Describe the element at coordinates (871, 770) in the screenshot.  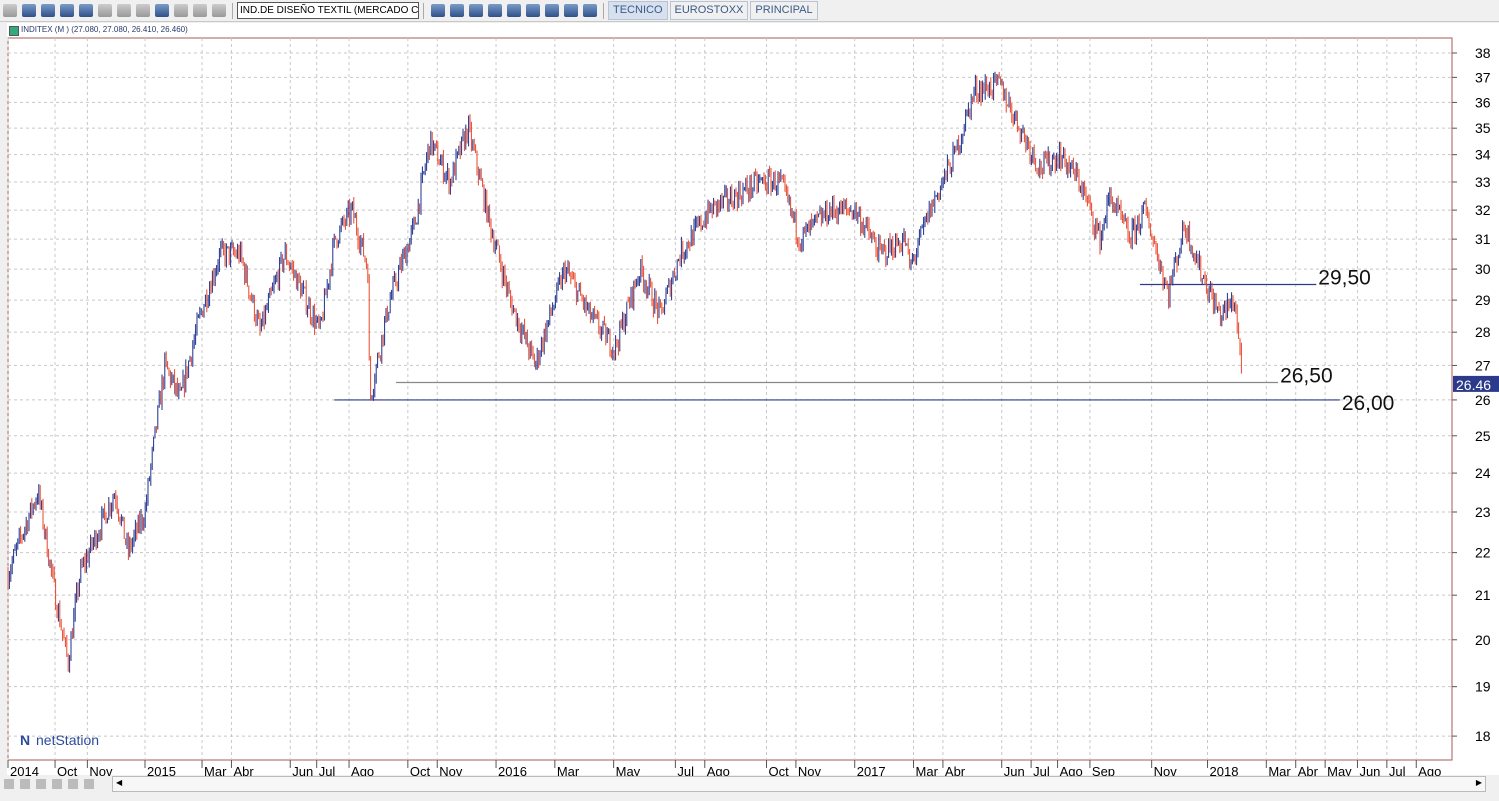
I see `x-tick-label: 2017` at that location.